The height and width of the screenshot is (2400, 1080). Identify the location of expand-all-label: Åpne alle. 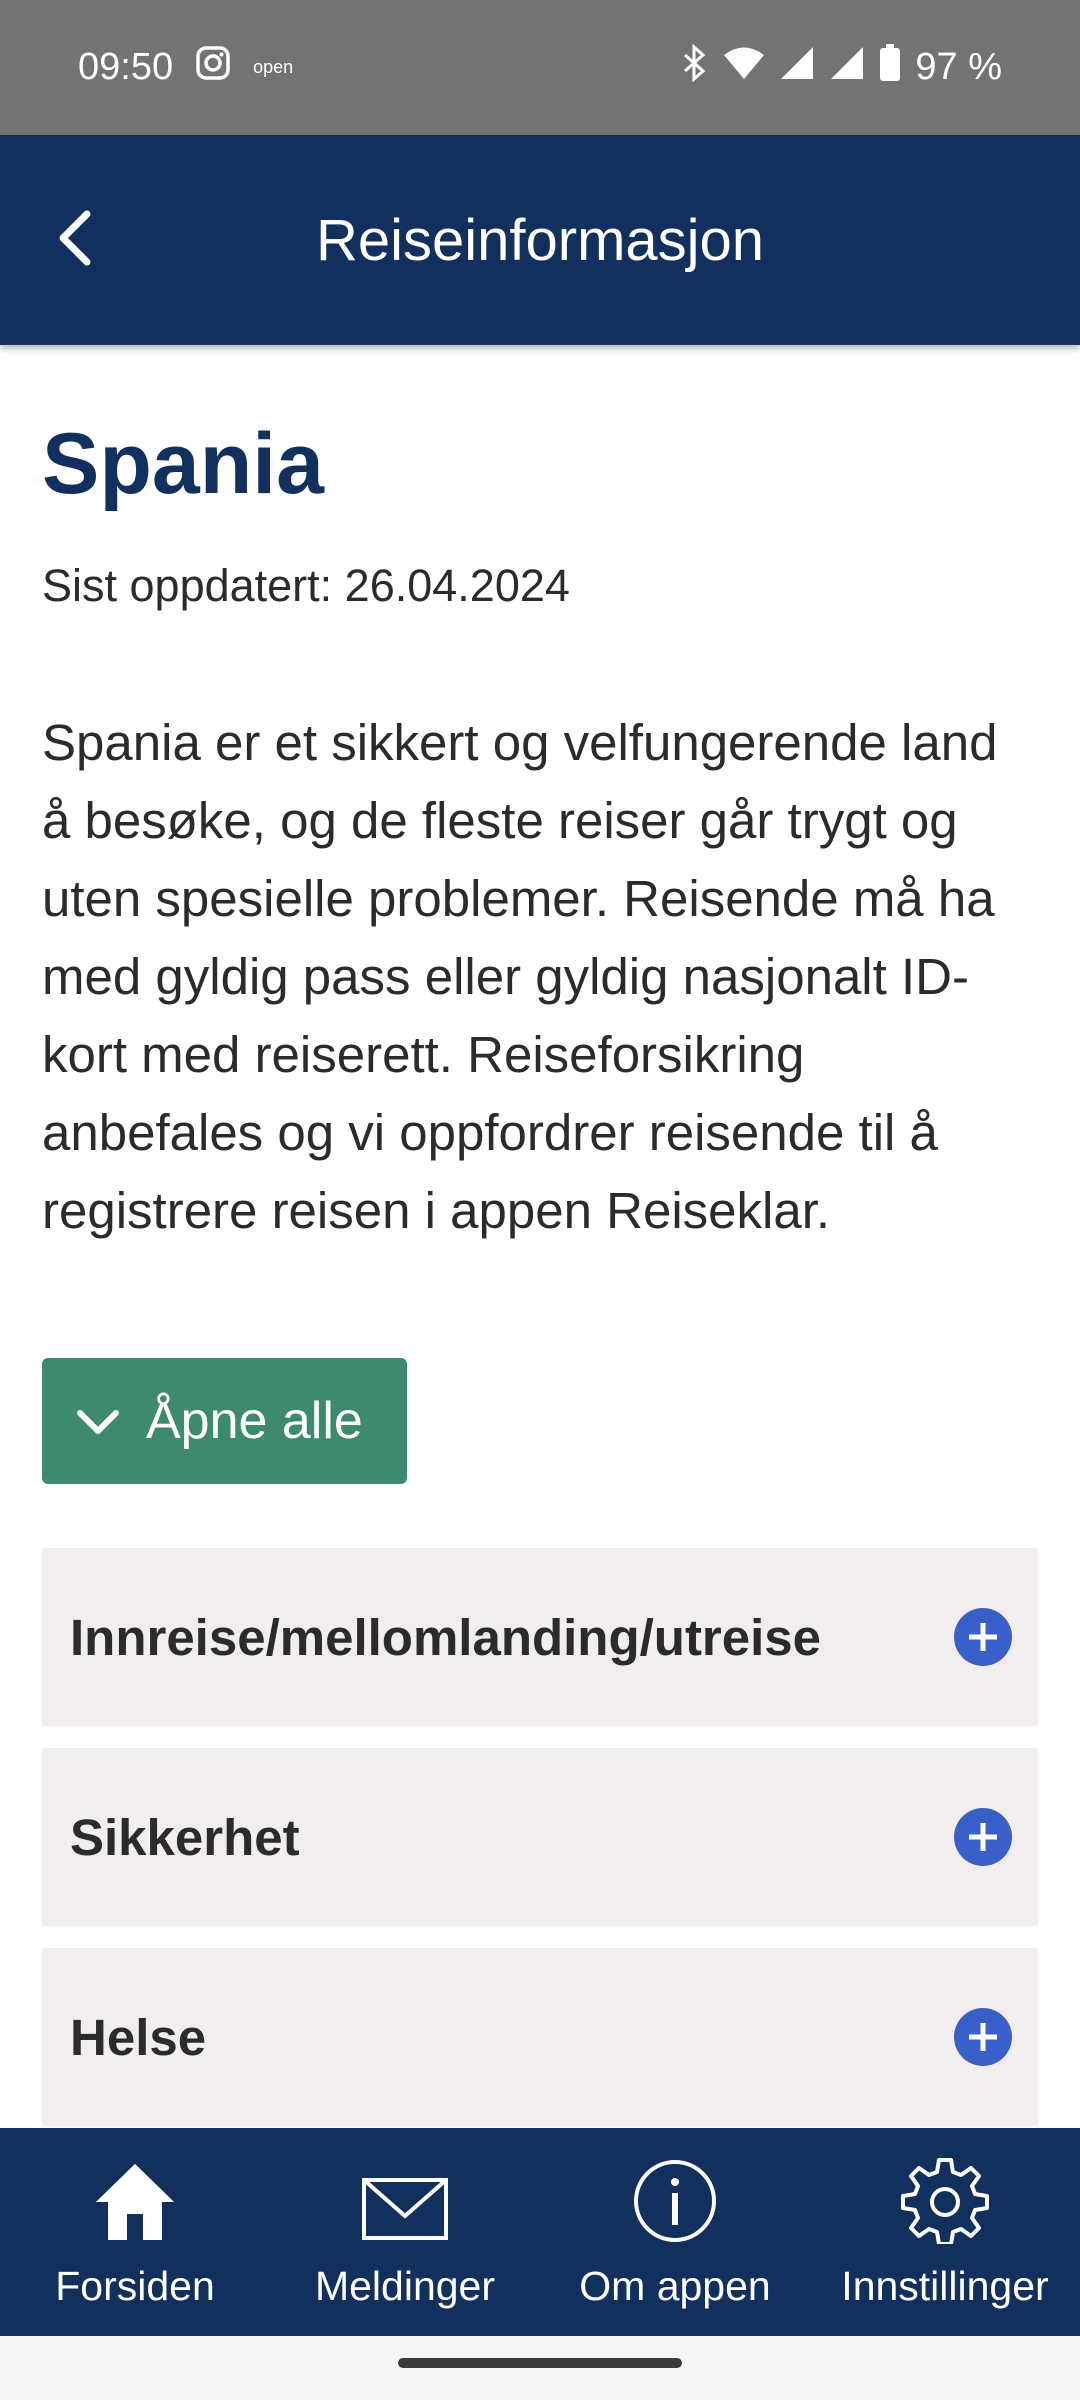
(254, 1421).